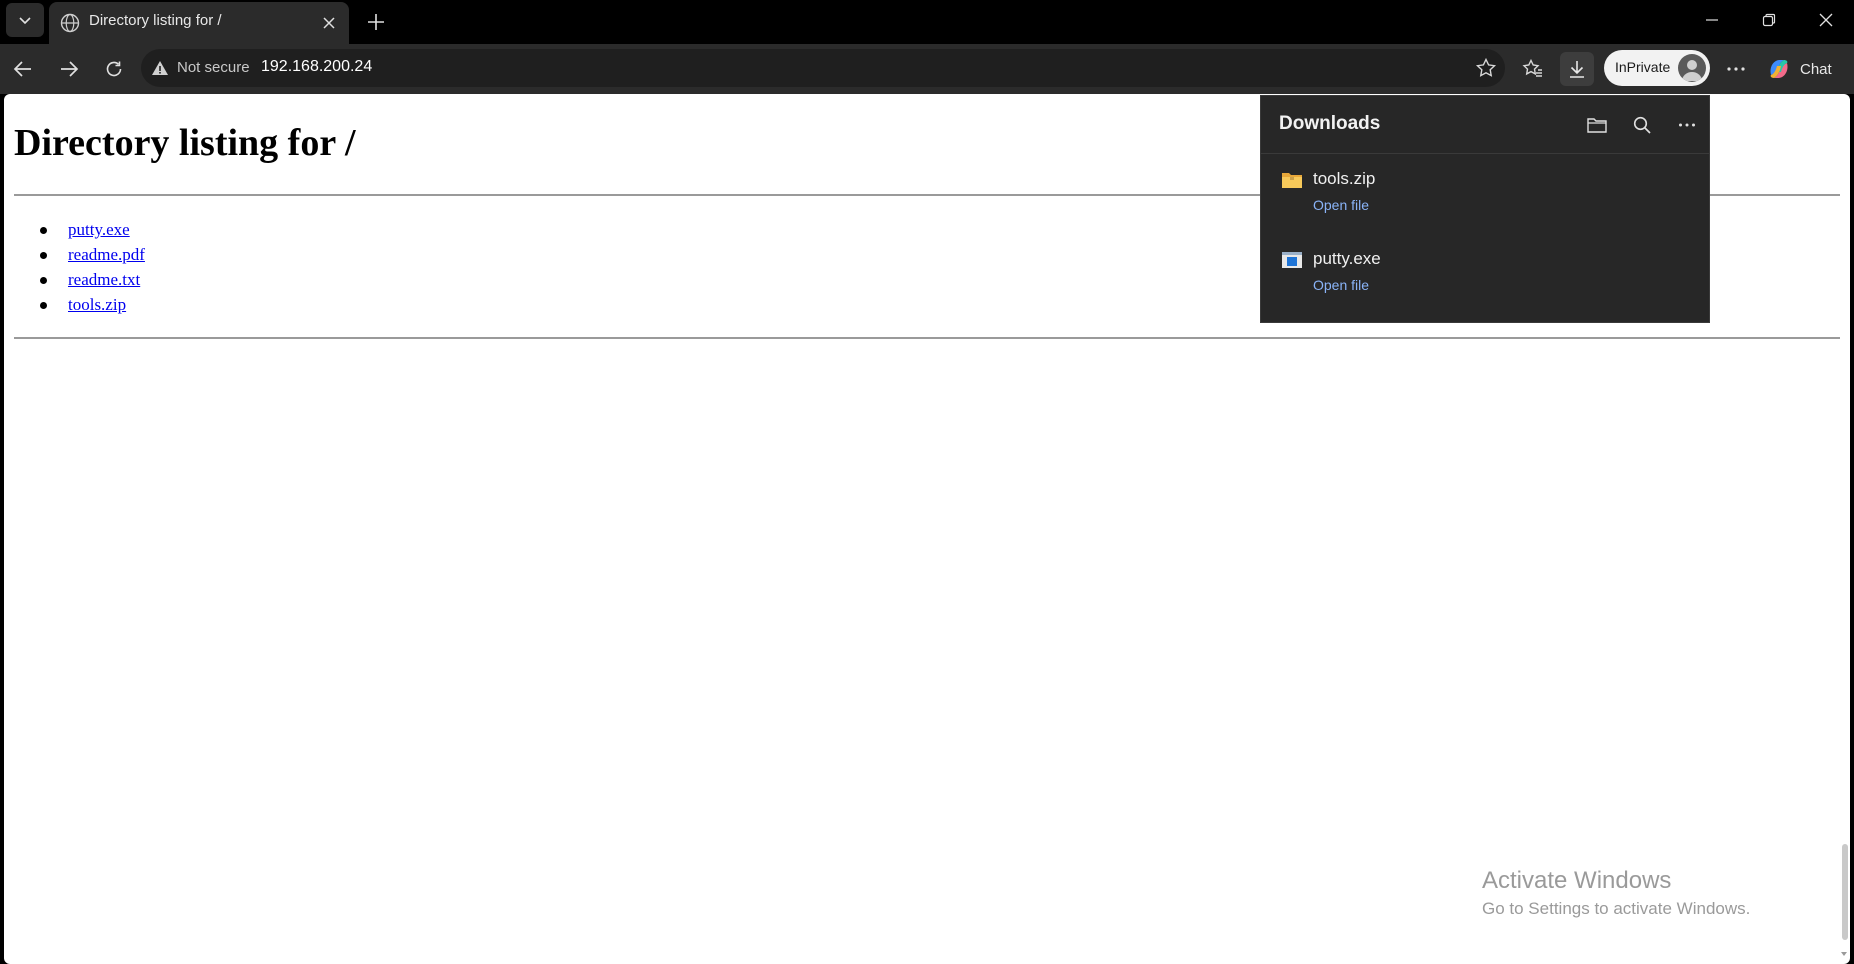 This screenshot has height=964, width=1854. I want to click on browser-toolbar: Not secure 192.168.200.24 InPrivate Chat, so click(927, 69).